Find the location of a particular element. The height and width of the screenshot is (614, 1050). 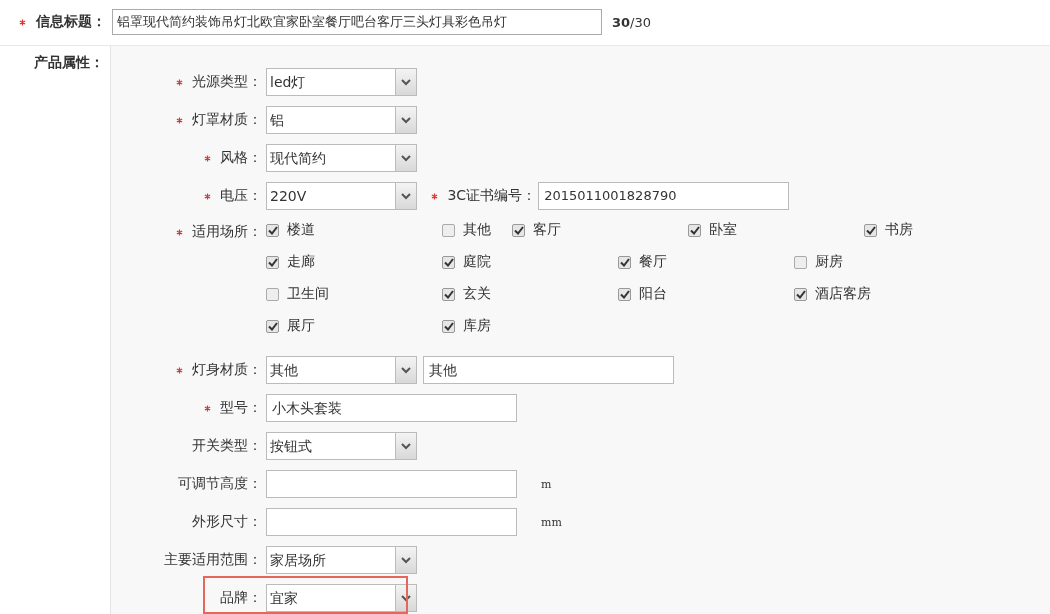

unit-label: m is located at coordinates (546, 484).